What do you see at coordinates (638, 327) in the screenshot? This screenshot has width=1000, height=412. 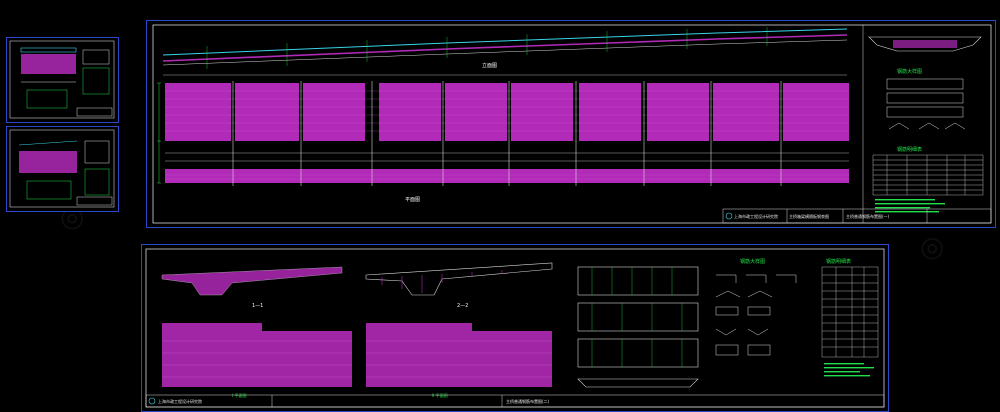 I see `rebar-elevations` at bounding box center [638, 327].